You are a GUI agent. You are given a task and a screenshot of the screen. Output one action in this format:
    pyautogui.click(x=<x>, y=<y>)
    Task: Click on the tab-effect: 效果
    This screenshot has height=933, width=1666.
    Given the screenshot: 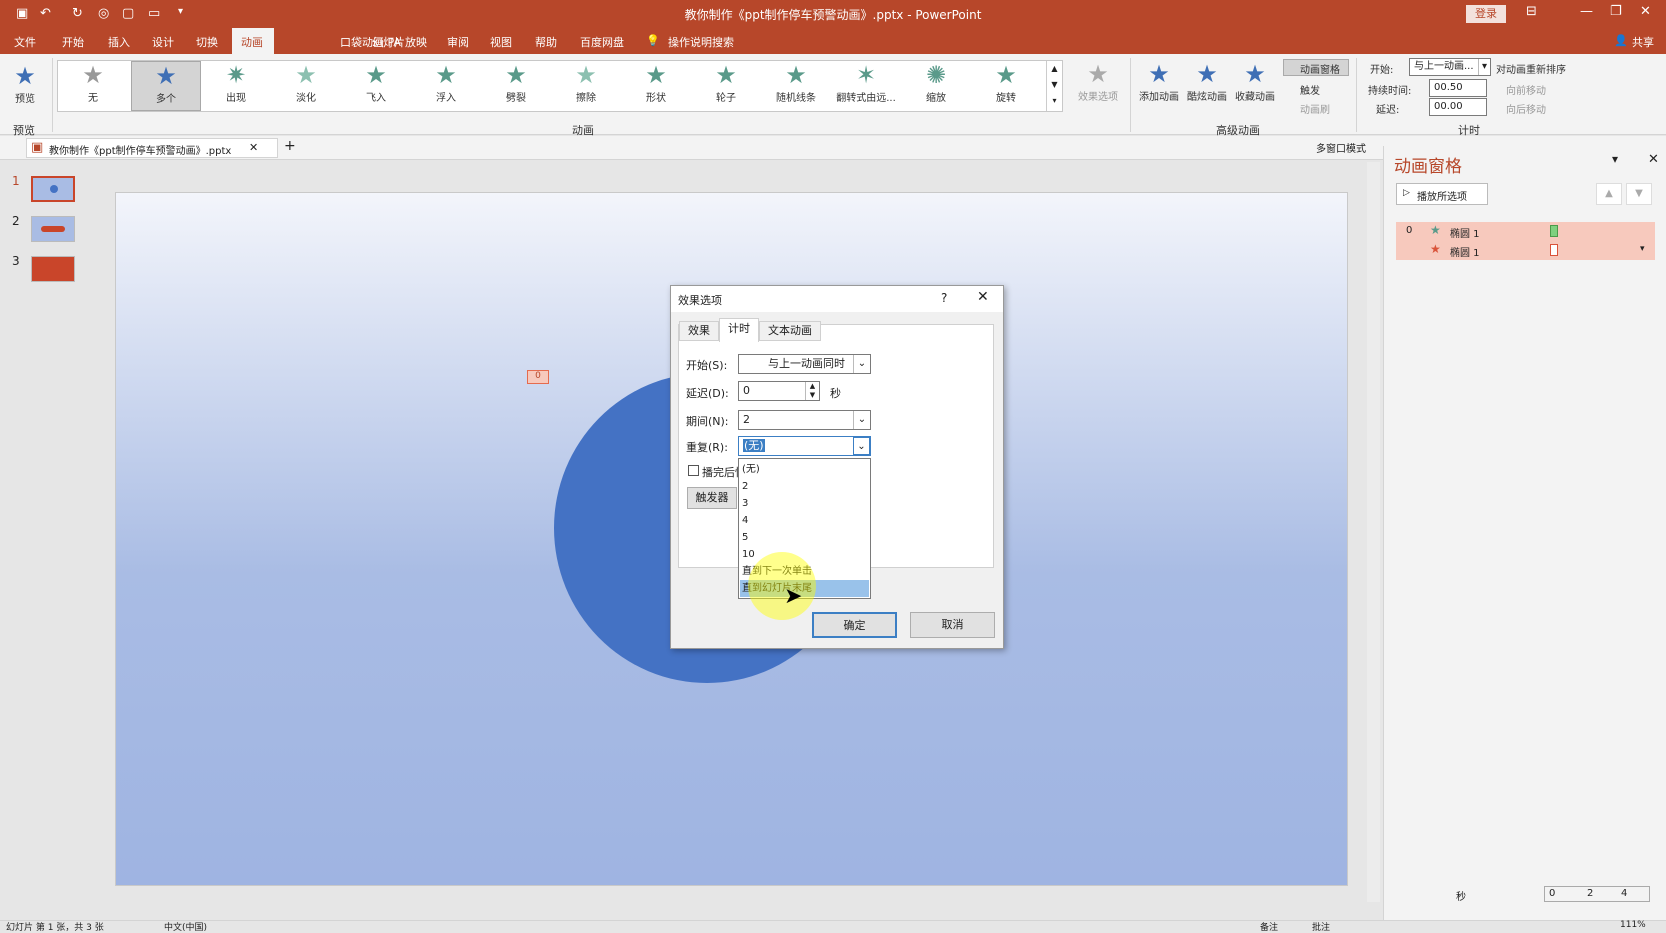 What is the action you would take?
    pyautogui.click(x=699, y=331)
    